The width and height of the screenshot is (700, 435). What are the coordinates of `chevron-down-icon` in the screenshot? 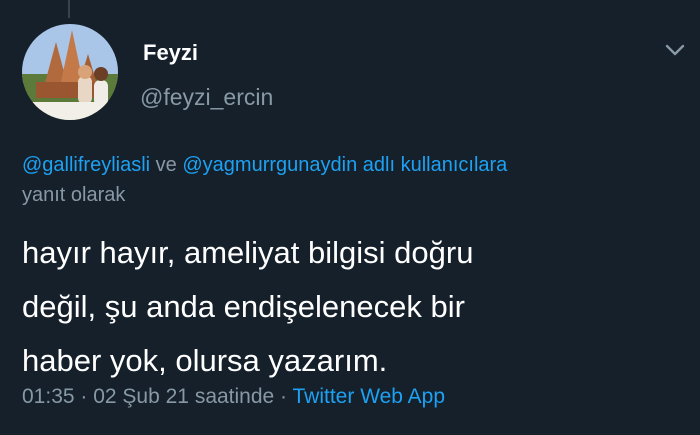 It's located at (675, 50).